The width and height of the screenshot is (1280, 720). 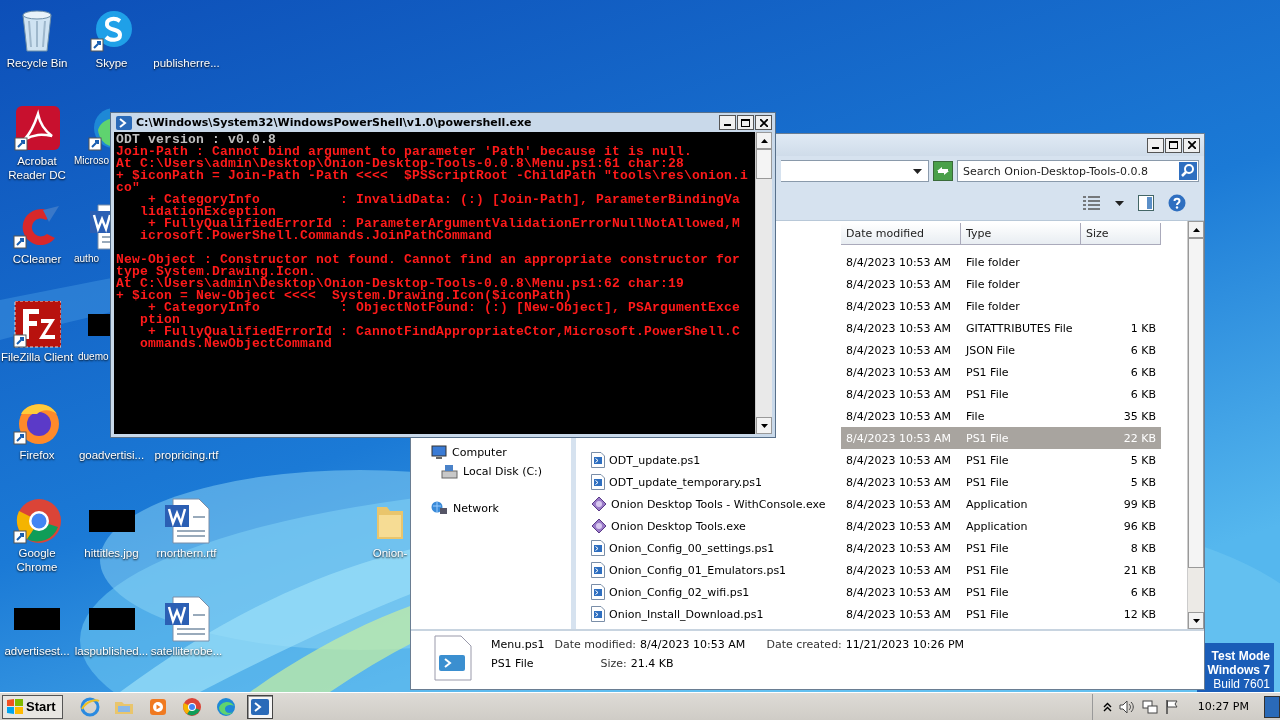 I want to click on taskbar-powershell-button, so click(x=259, y=706).